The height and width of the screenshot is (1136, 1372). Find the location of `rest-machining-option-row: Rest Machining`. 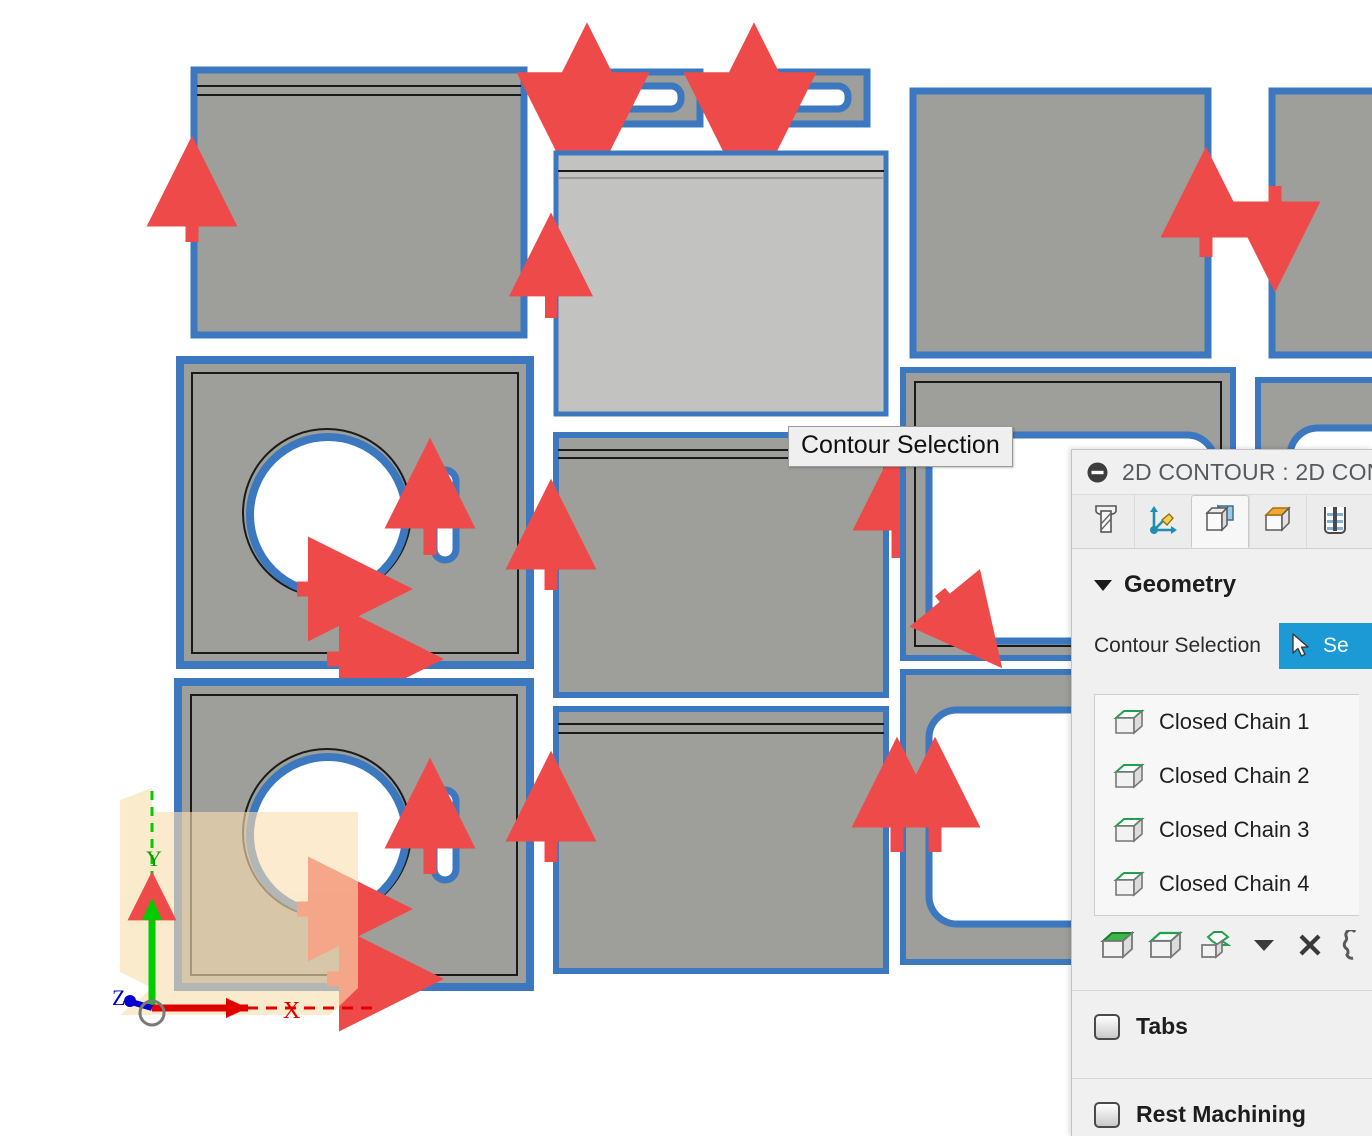

rest-machining-option-row: Rest Machining is located at coordinates (1222, 1107).